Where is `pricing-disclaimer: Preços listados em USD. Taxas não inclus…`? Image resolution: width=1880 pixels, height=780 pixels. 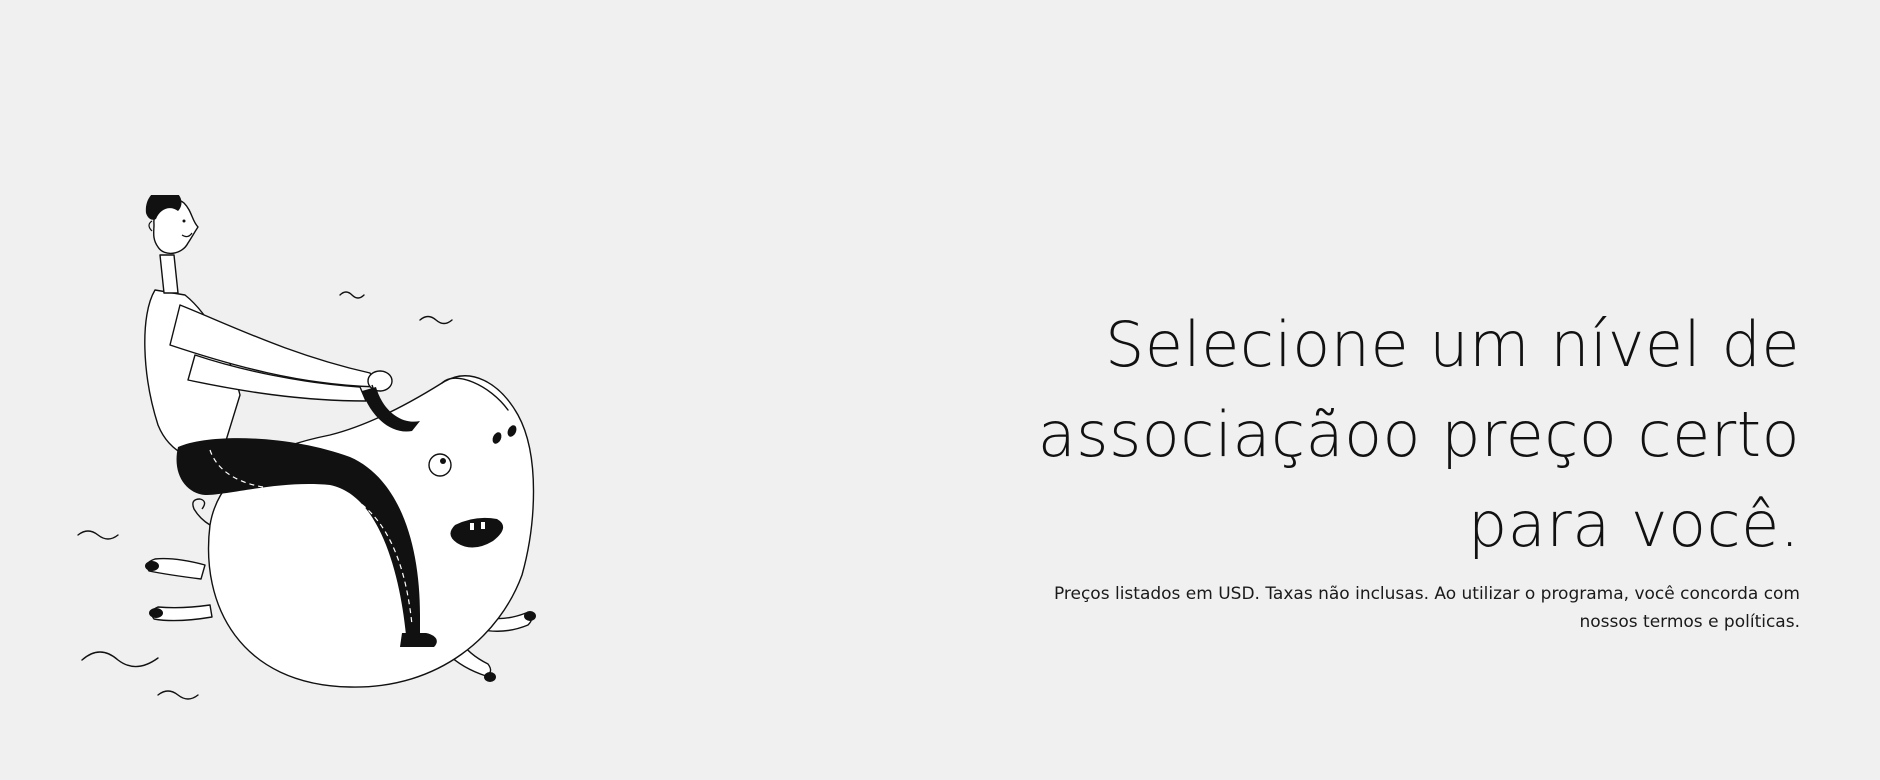 pricing-disclaimer: Preços listados em USD. Taxas não inclus… is located at coordinates (1350, 608).